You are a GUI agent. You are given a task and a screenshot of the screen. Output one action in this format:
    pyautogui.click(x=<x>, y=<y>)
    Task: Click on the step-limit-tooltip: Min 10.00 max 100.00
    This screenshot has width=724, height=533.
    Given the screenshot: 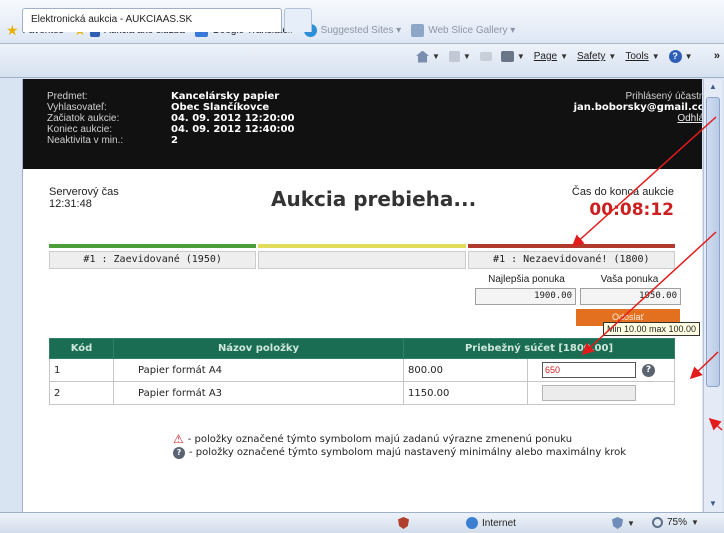 What is the action you would take?
    pyautogui.click(x=652, y=329)
    